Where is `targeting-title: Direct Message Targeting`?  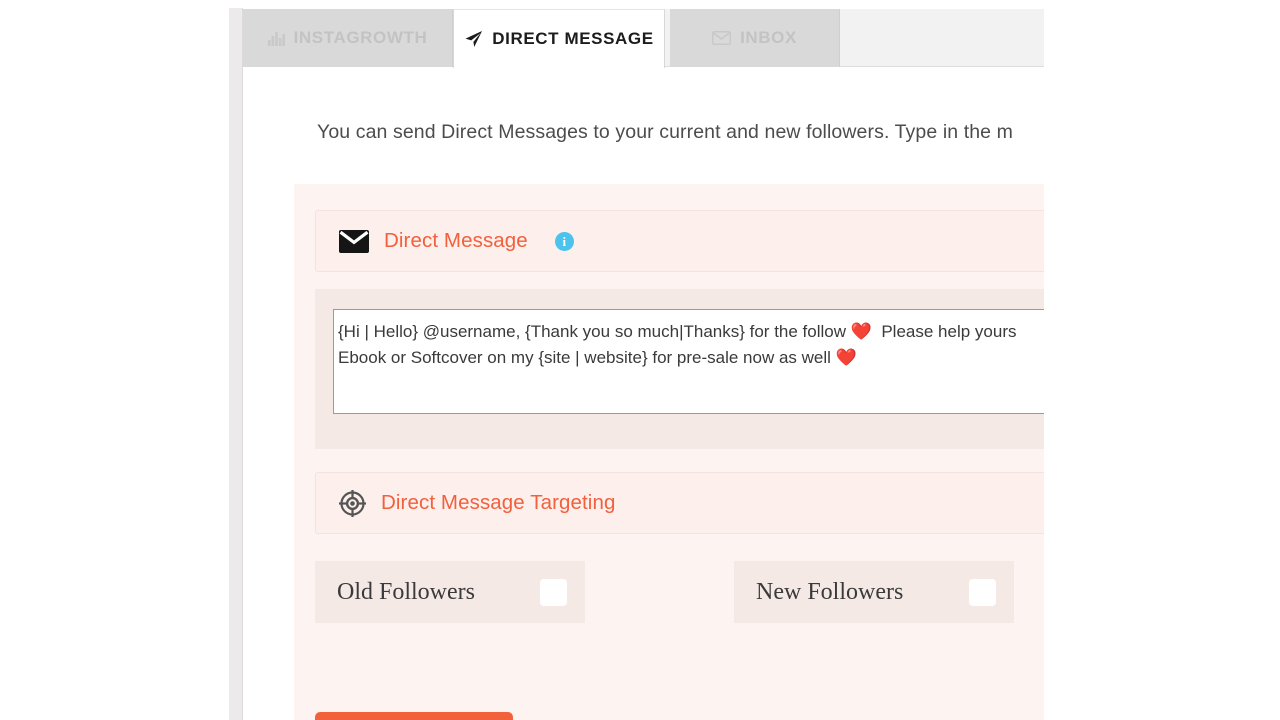 targeting-title: Direct Message Targeting is located at coordinates (498, 502).